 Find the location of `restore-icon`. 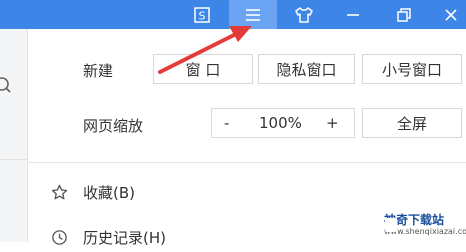

restore-icon is located at coordinates (404, 14).